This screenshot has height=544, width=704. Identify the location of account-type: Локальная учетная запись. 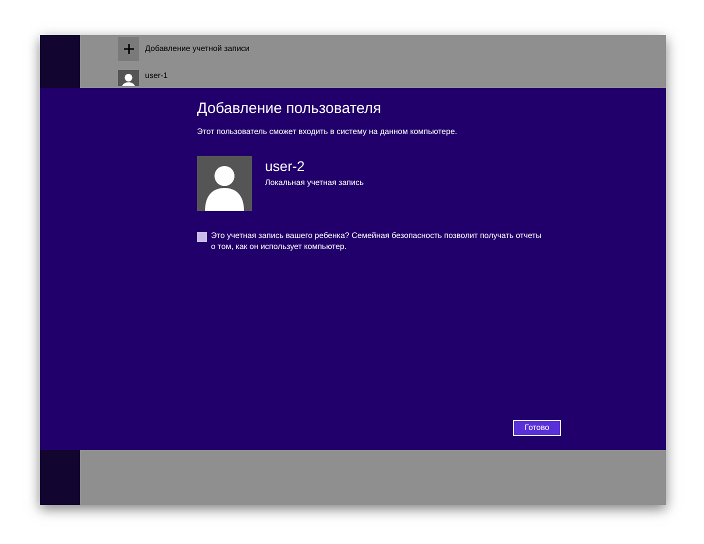
(314, 183).